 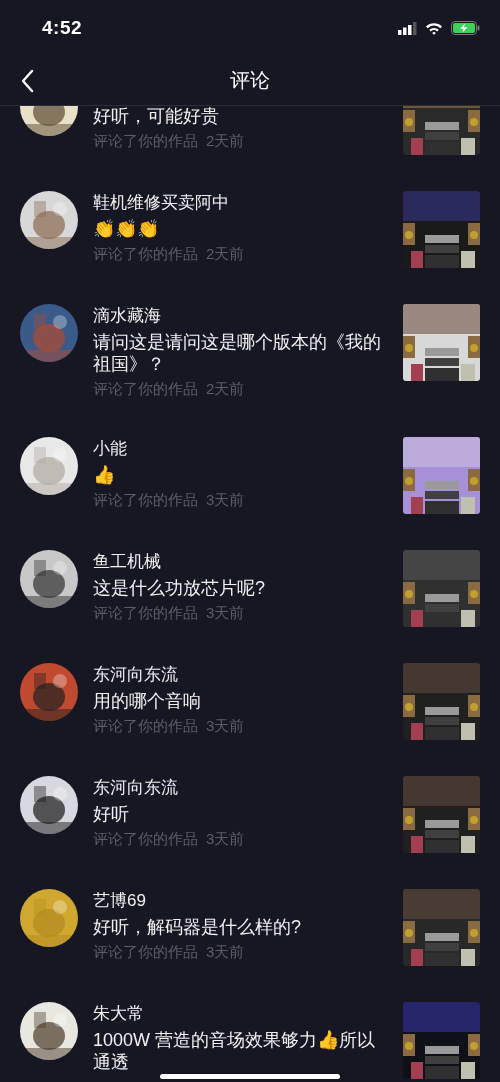 I want to click on user-name: 朱大常, so click(x=118, y=1014).